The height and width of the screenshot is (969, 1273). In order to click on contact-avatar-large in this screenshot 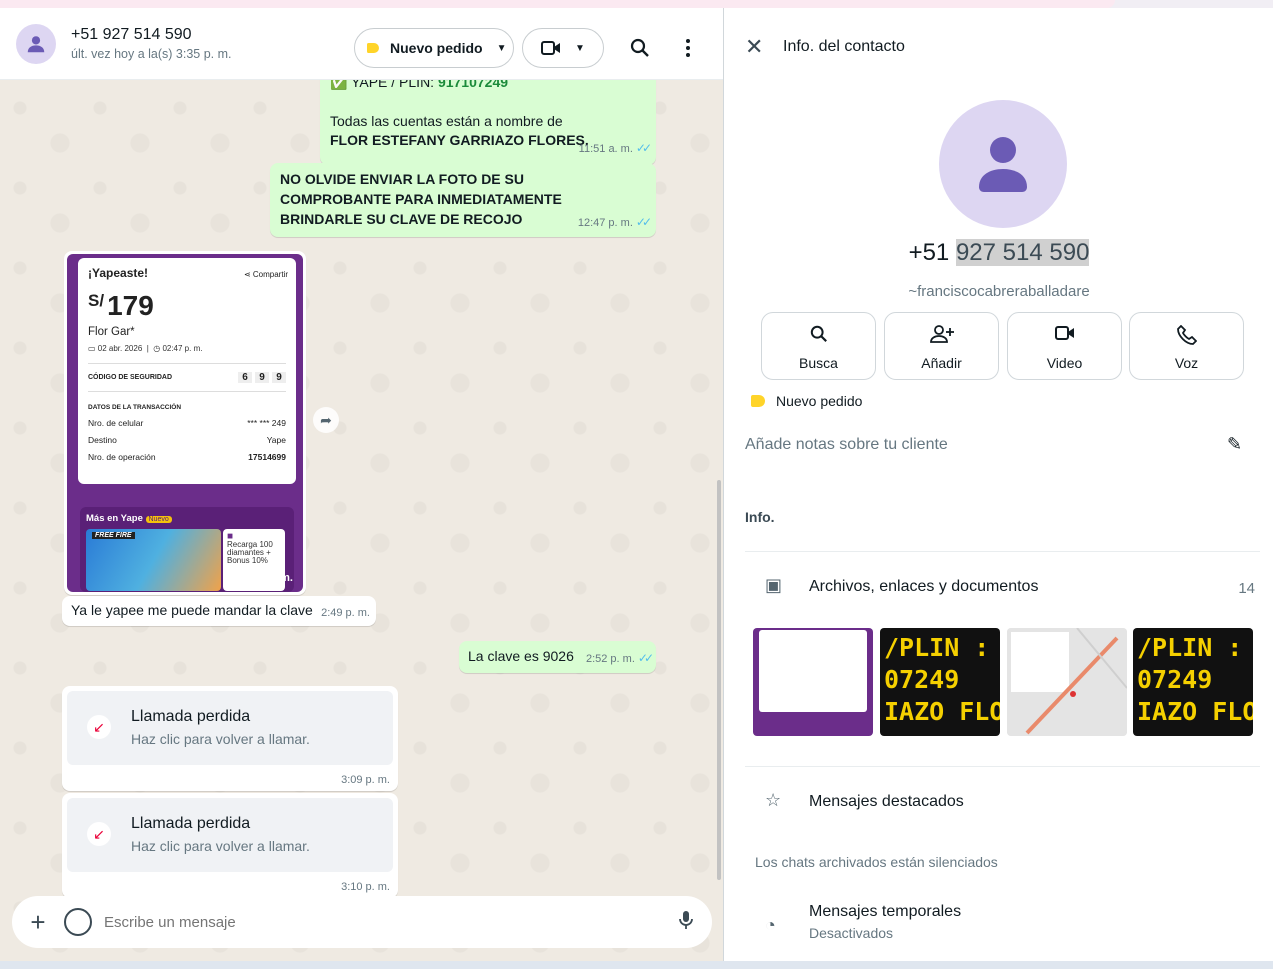, I will do `click(1003, 164)`.